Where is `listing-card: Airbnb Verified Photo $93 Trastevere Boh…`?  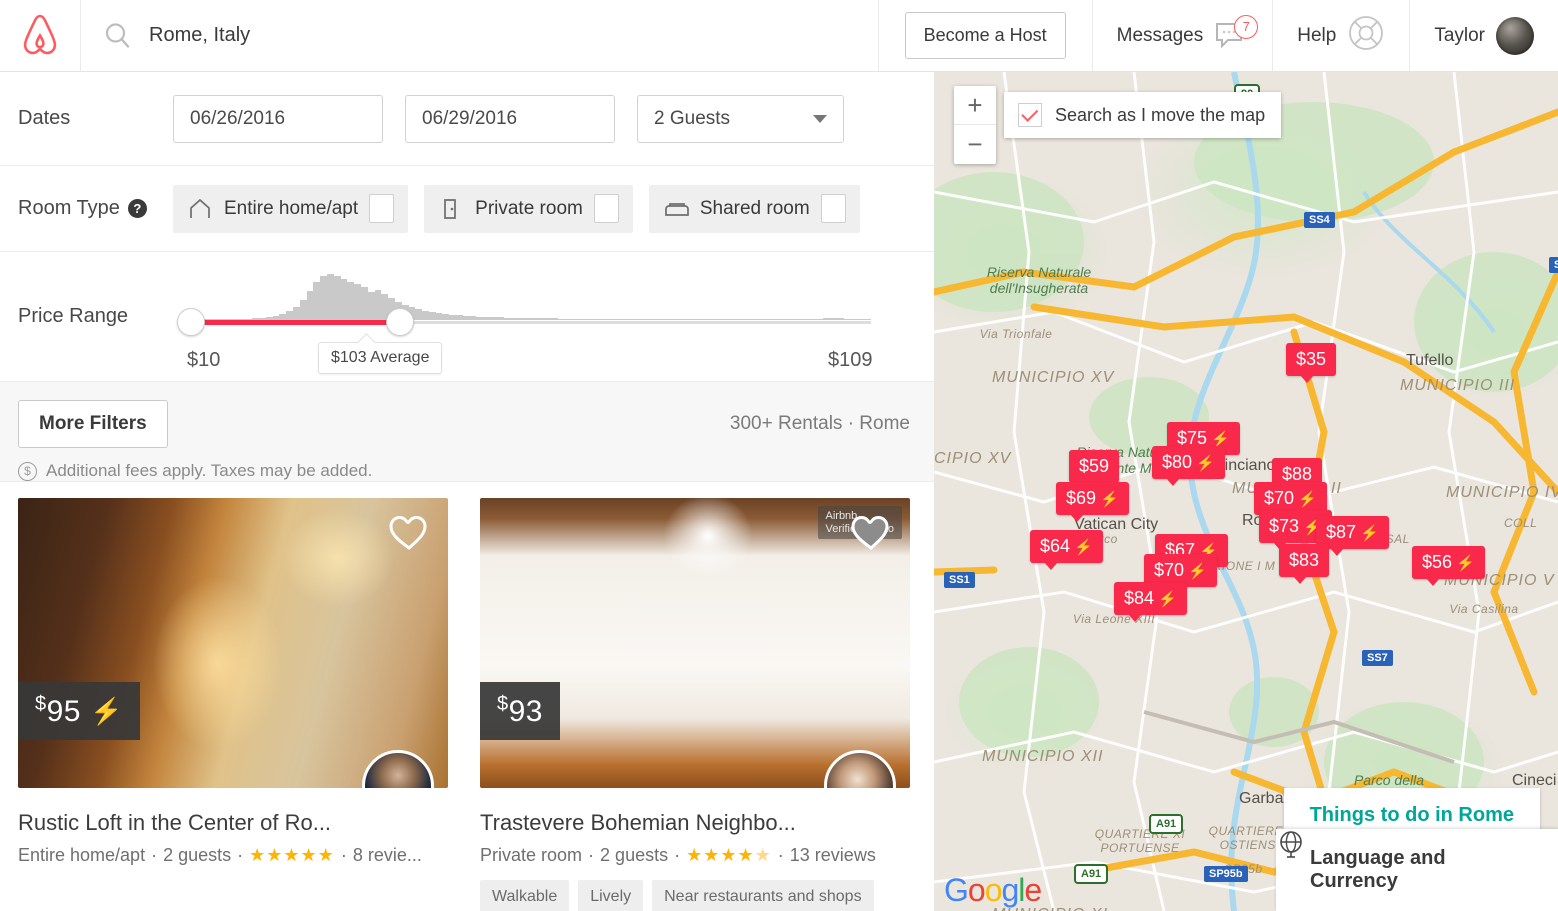 listing-card: Airbnb Verified Photo $93 Trastevere Boh… is located at coordinates (695, 704).